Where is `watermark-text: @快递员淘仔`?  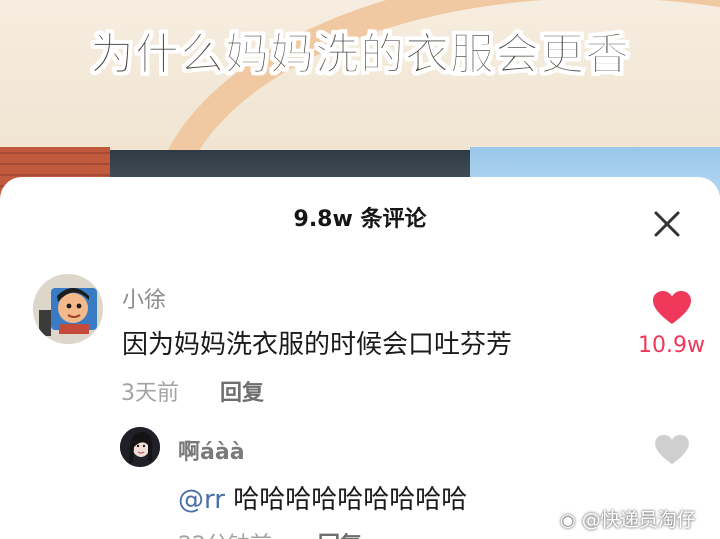
watermark-text: @快递员淘仔 is located at coordinates (638, 520).